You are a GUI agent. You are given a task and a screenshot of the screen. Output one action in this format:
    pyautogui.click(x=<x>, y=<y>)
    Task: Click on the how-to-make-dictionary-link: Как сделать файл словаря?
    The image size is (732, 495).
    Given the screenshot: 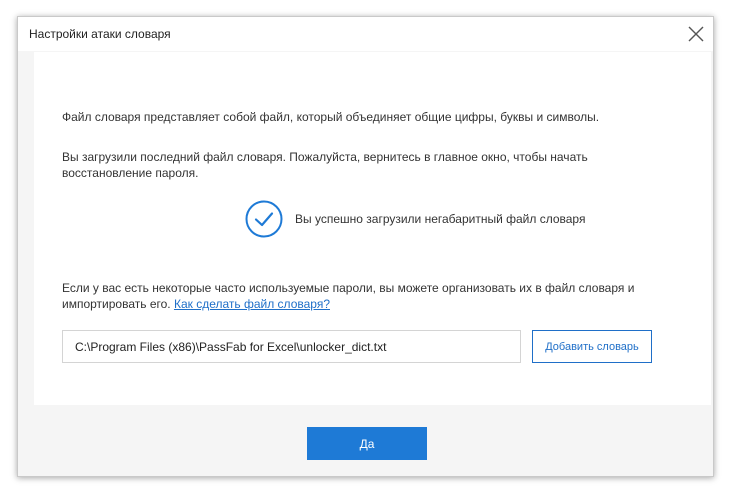 What is the action you would take?
    pyautogui.click(x=252, y=304)
    